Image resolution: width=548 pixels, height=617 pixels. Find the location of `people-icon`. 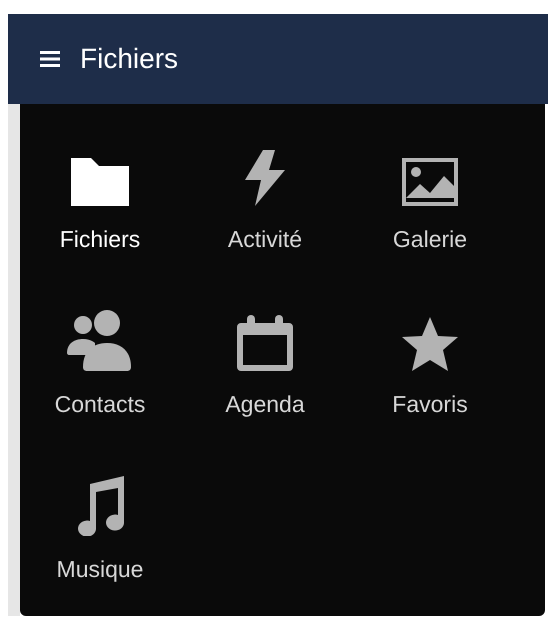

people-icon is located at coordinates (100, 340).